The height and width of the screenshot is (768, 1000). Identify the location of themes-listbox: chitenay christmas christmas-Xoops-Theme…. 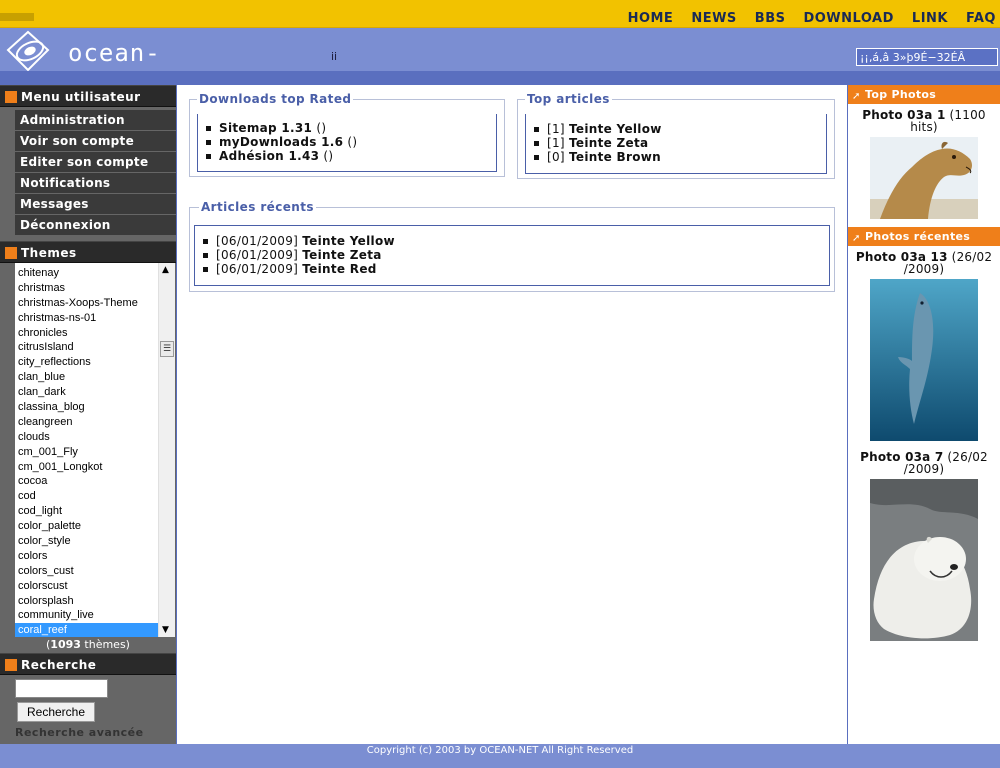
(95, 450).